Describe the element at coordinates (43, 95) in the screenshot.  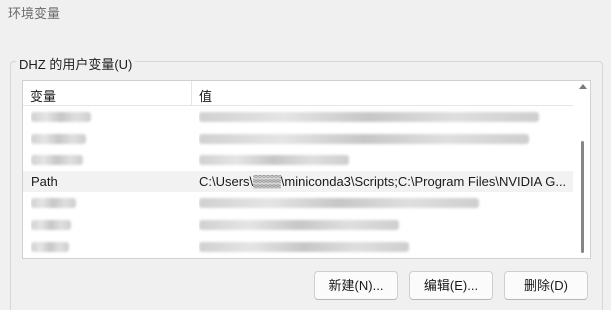
I see `column-header-variable: 变量` at that location.